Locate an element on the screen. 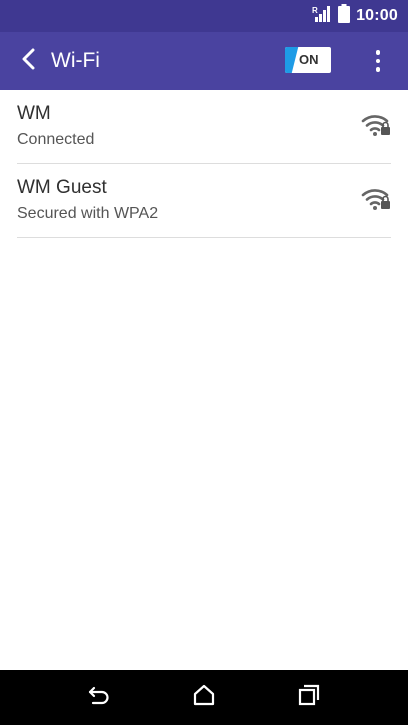 This screenshot has height=725, width=408. network-status: Secured with WPA2 is located at coordinates (88, 213).